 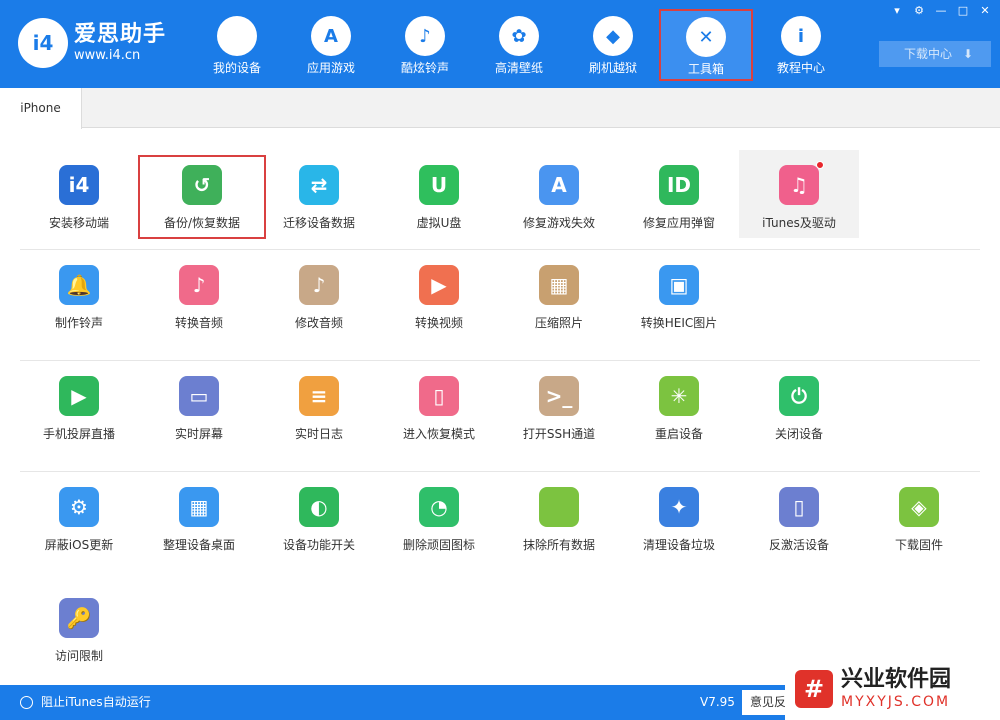 What do you see at coordinates (79, 185) in the screenshot?
I see `install-mobile-icon: i4` at bounding box center [79, 185].